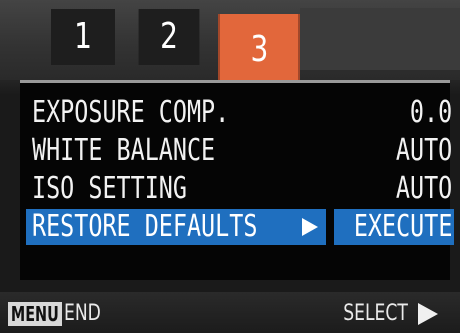 The width and height of the screenshot is (460, 333). I want to click on end-label: END, so click(82, 313).